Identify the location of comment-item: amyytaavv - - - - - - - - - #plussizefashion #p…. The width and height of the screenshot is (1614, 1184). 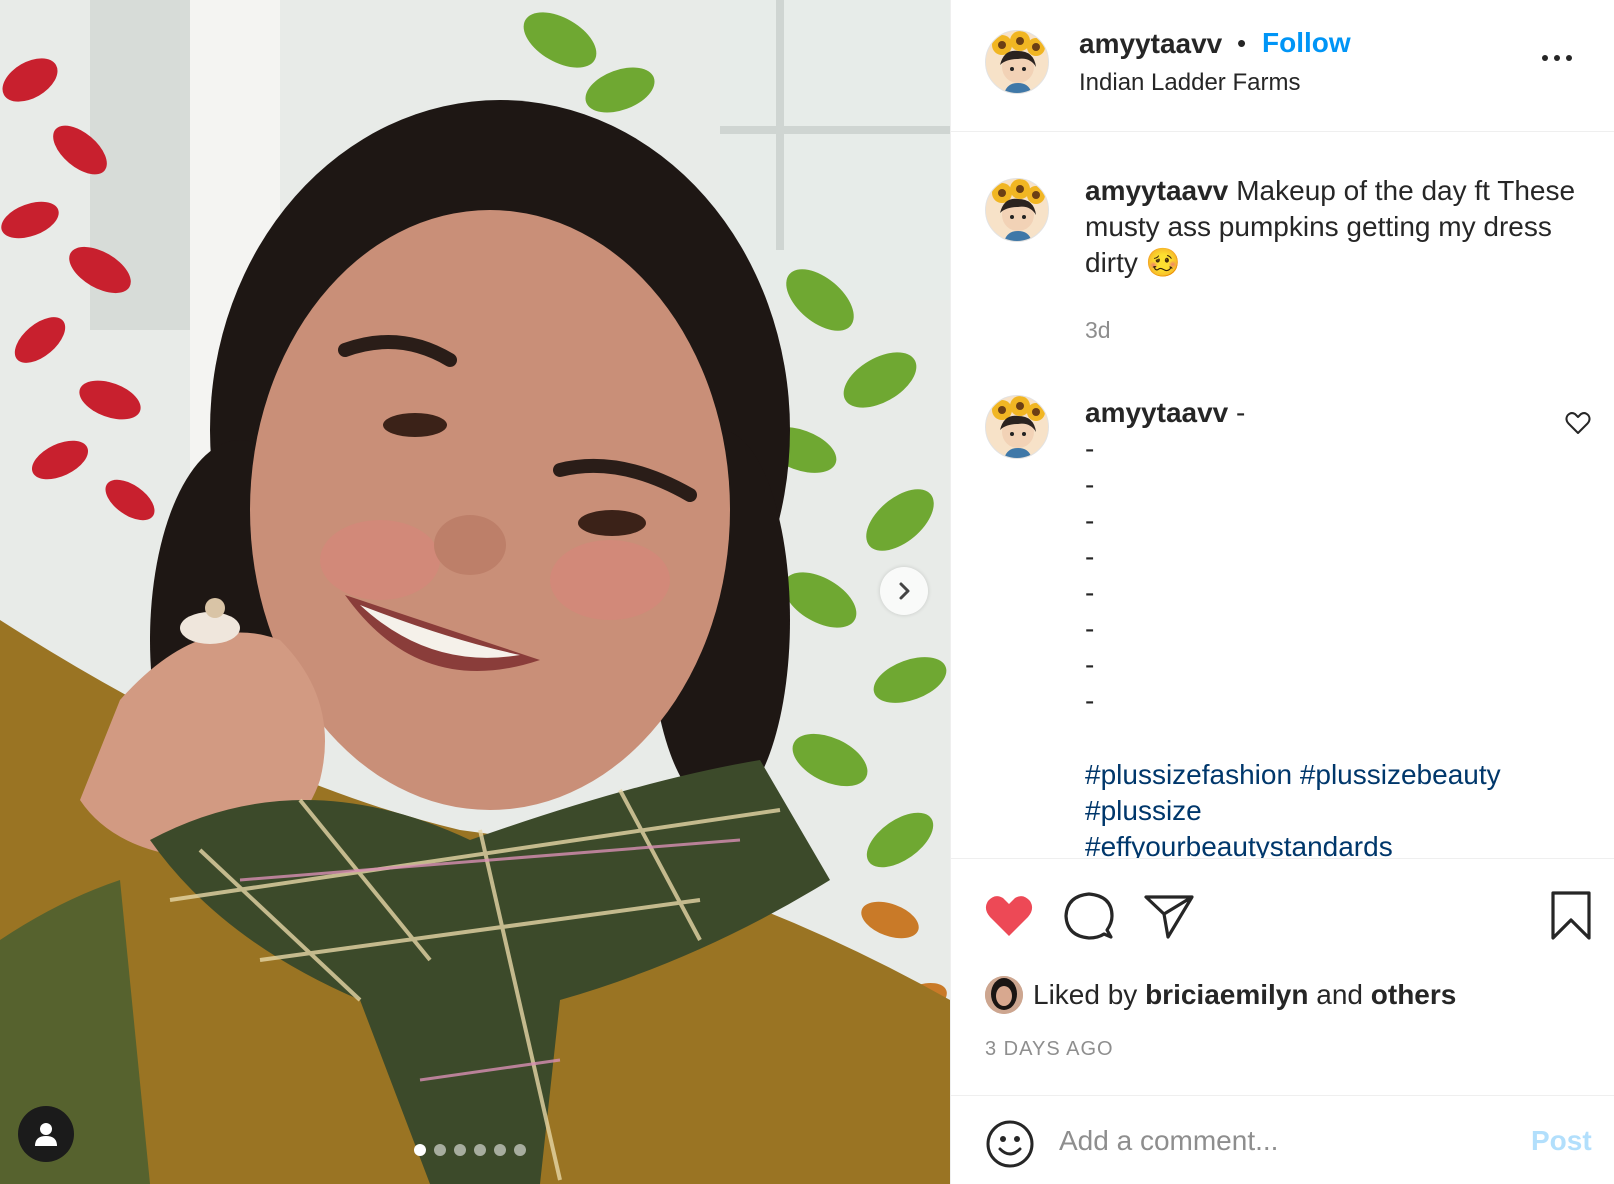
(1315, 626).